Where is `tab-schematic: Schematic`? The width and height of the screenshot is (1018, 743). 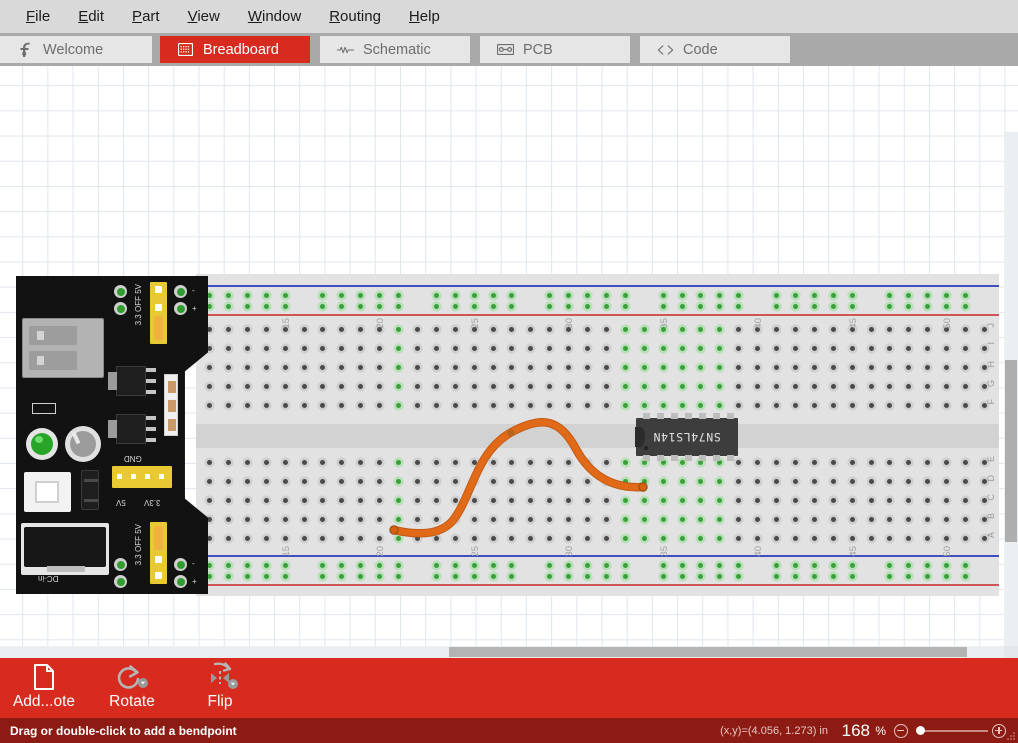
tab-schematic: Schematic is located at coordinates (395, 49).